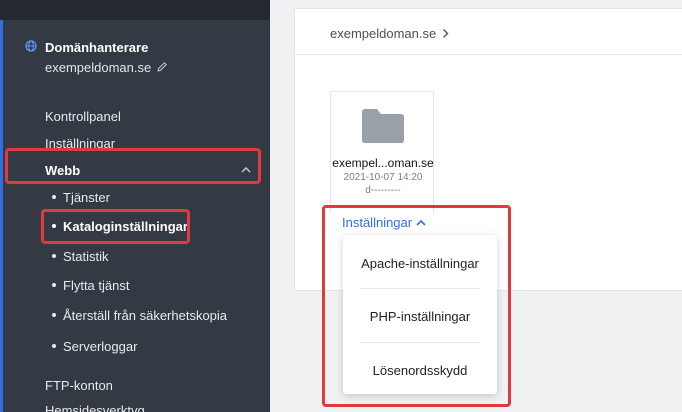  I want to click on nav-item-installningar: Inställningar, so click(80, 143).